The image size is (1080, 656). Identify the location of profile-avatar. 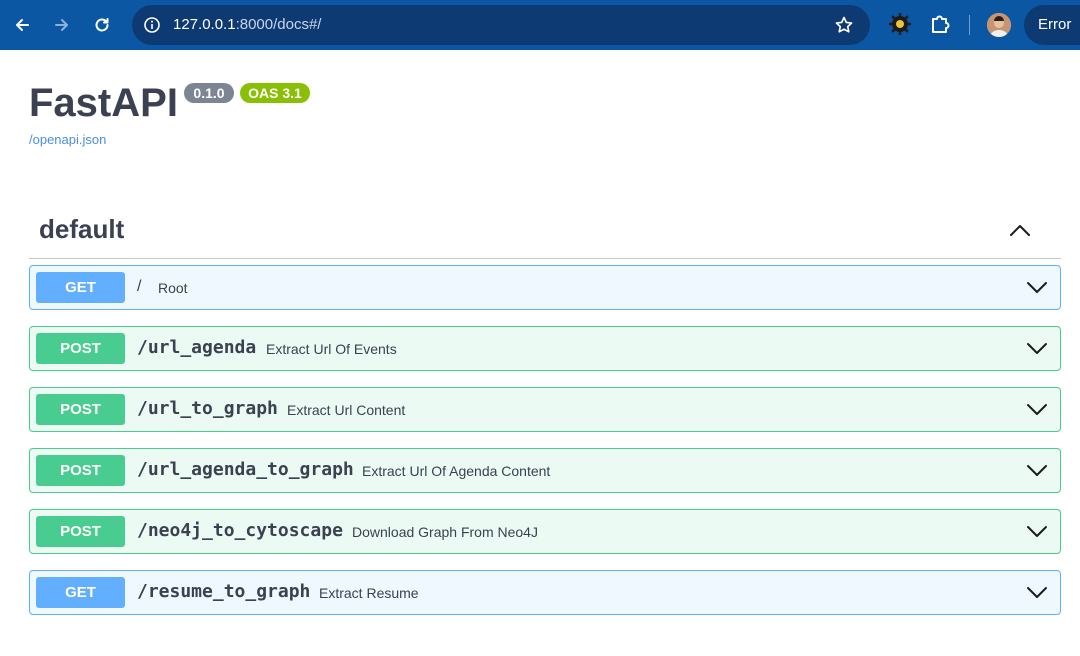
(999, 25).